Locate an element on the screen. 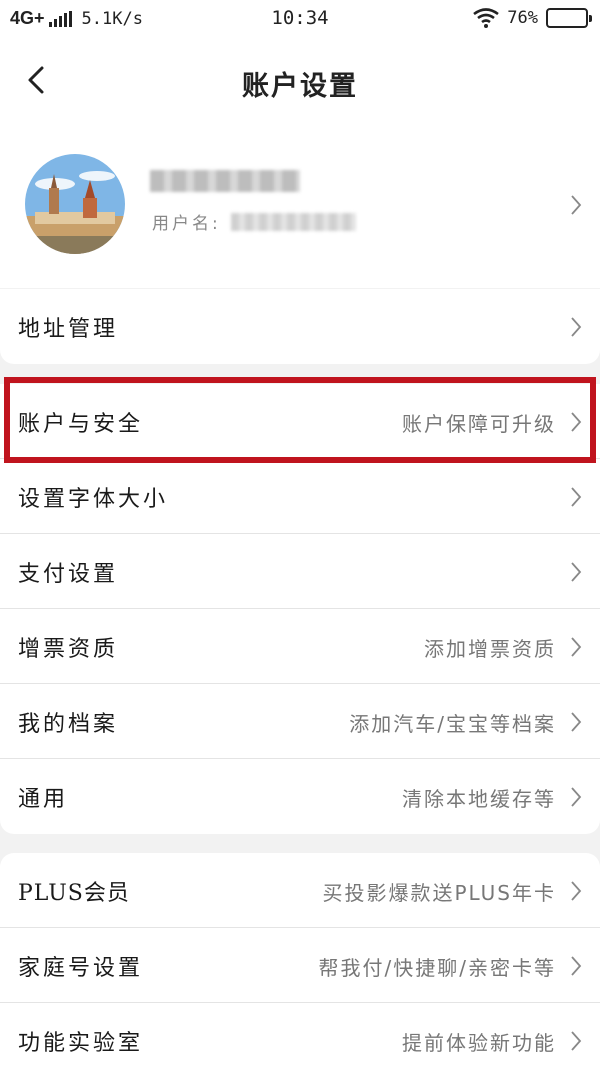 The width and height of the screenshot is (600, 1066). row-hint: 清除本地缓存等 is located at coordinates (479, 799).